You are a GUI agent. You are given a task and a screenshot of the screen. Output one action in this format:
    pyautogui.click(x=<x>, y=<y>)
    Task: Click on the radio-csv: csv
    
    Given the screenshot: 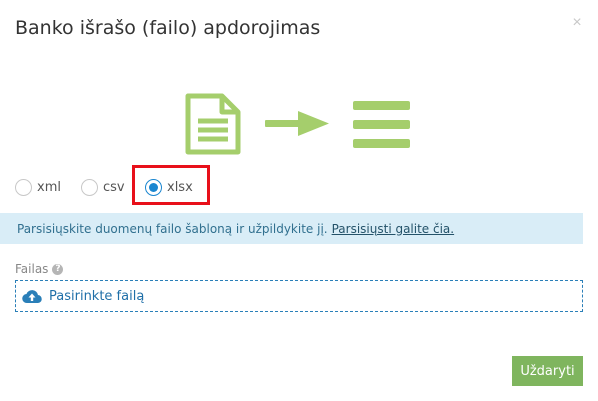 What is the action you would take?
    pyautogui.click(x=103, y=187)
    